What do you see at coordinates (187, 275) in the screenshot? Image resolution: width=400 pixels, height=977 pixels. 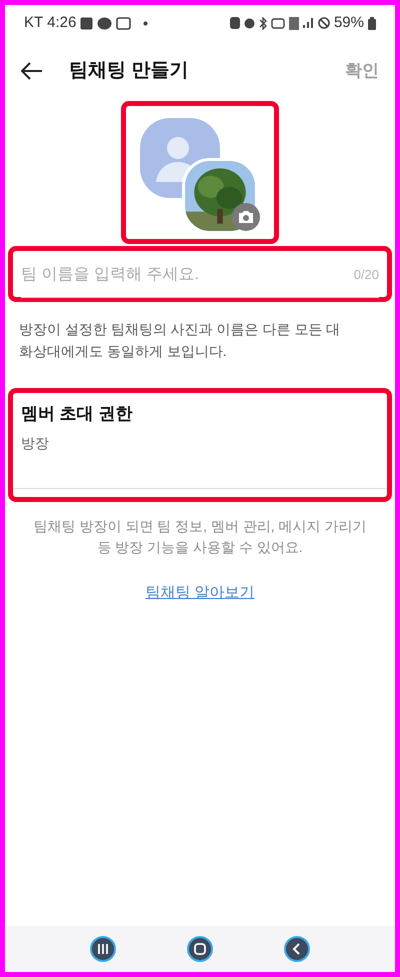 I see `team-name-input: 팀 이름을 입력해 주세요.` at bounding box center [187, 275].